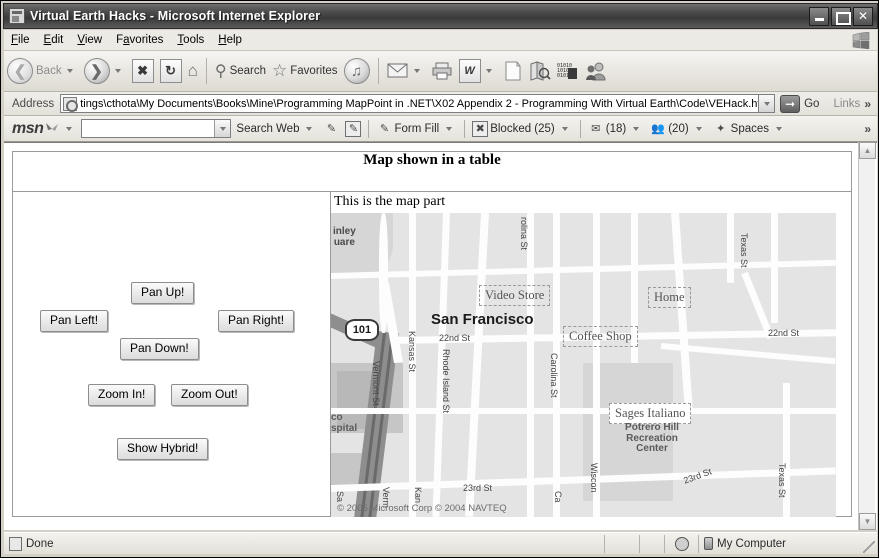 The height and width of the screenshot is (558, 879). I want to click on menu-item-help: Help, so click(230, 40).